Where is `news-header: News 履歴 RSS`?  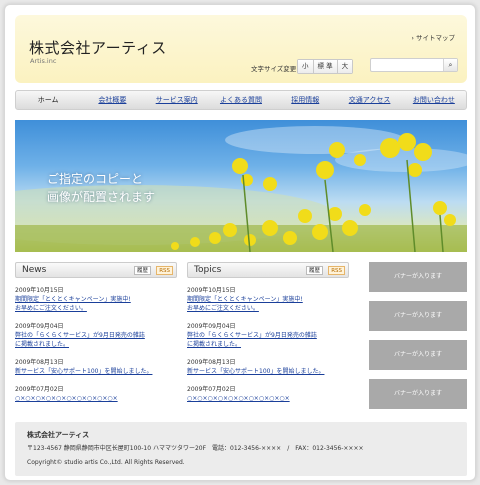 news-header: News 履歴 RSS is located at coordinates (96, 270).